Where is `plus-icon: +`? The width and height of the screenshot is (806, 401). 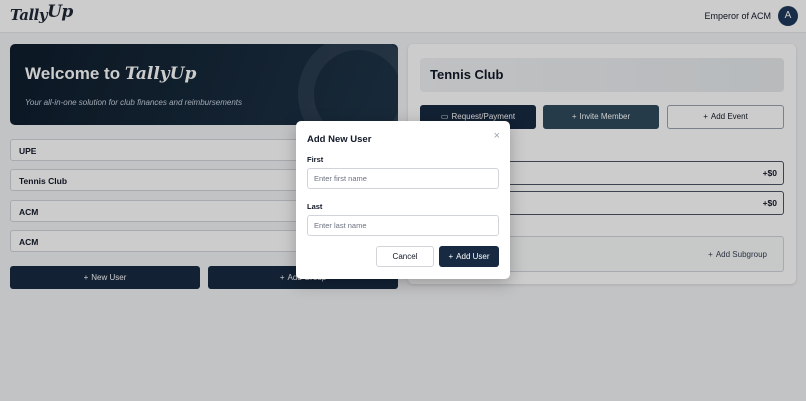
plus-icon: + is located at coordinates (451, 256).